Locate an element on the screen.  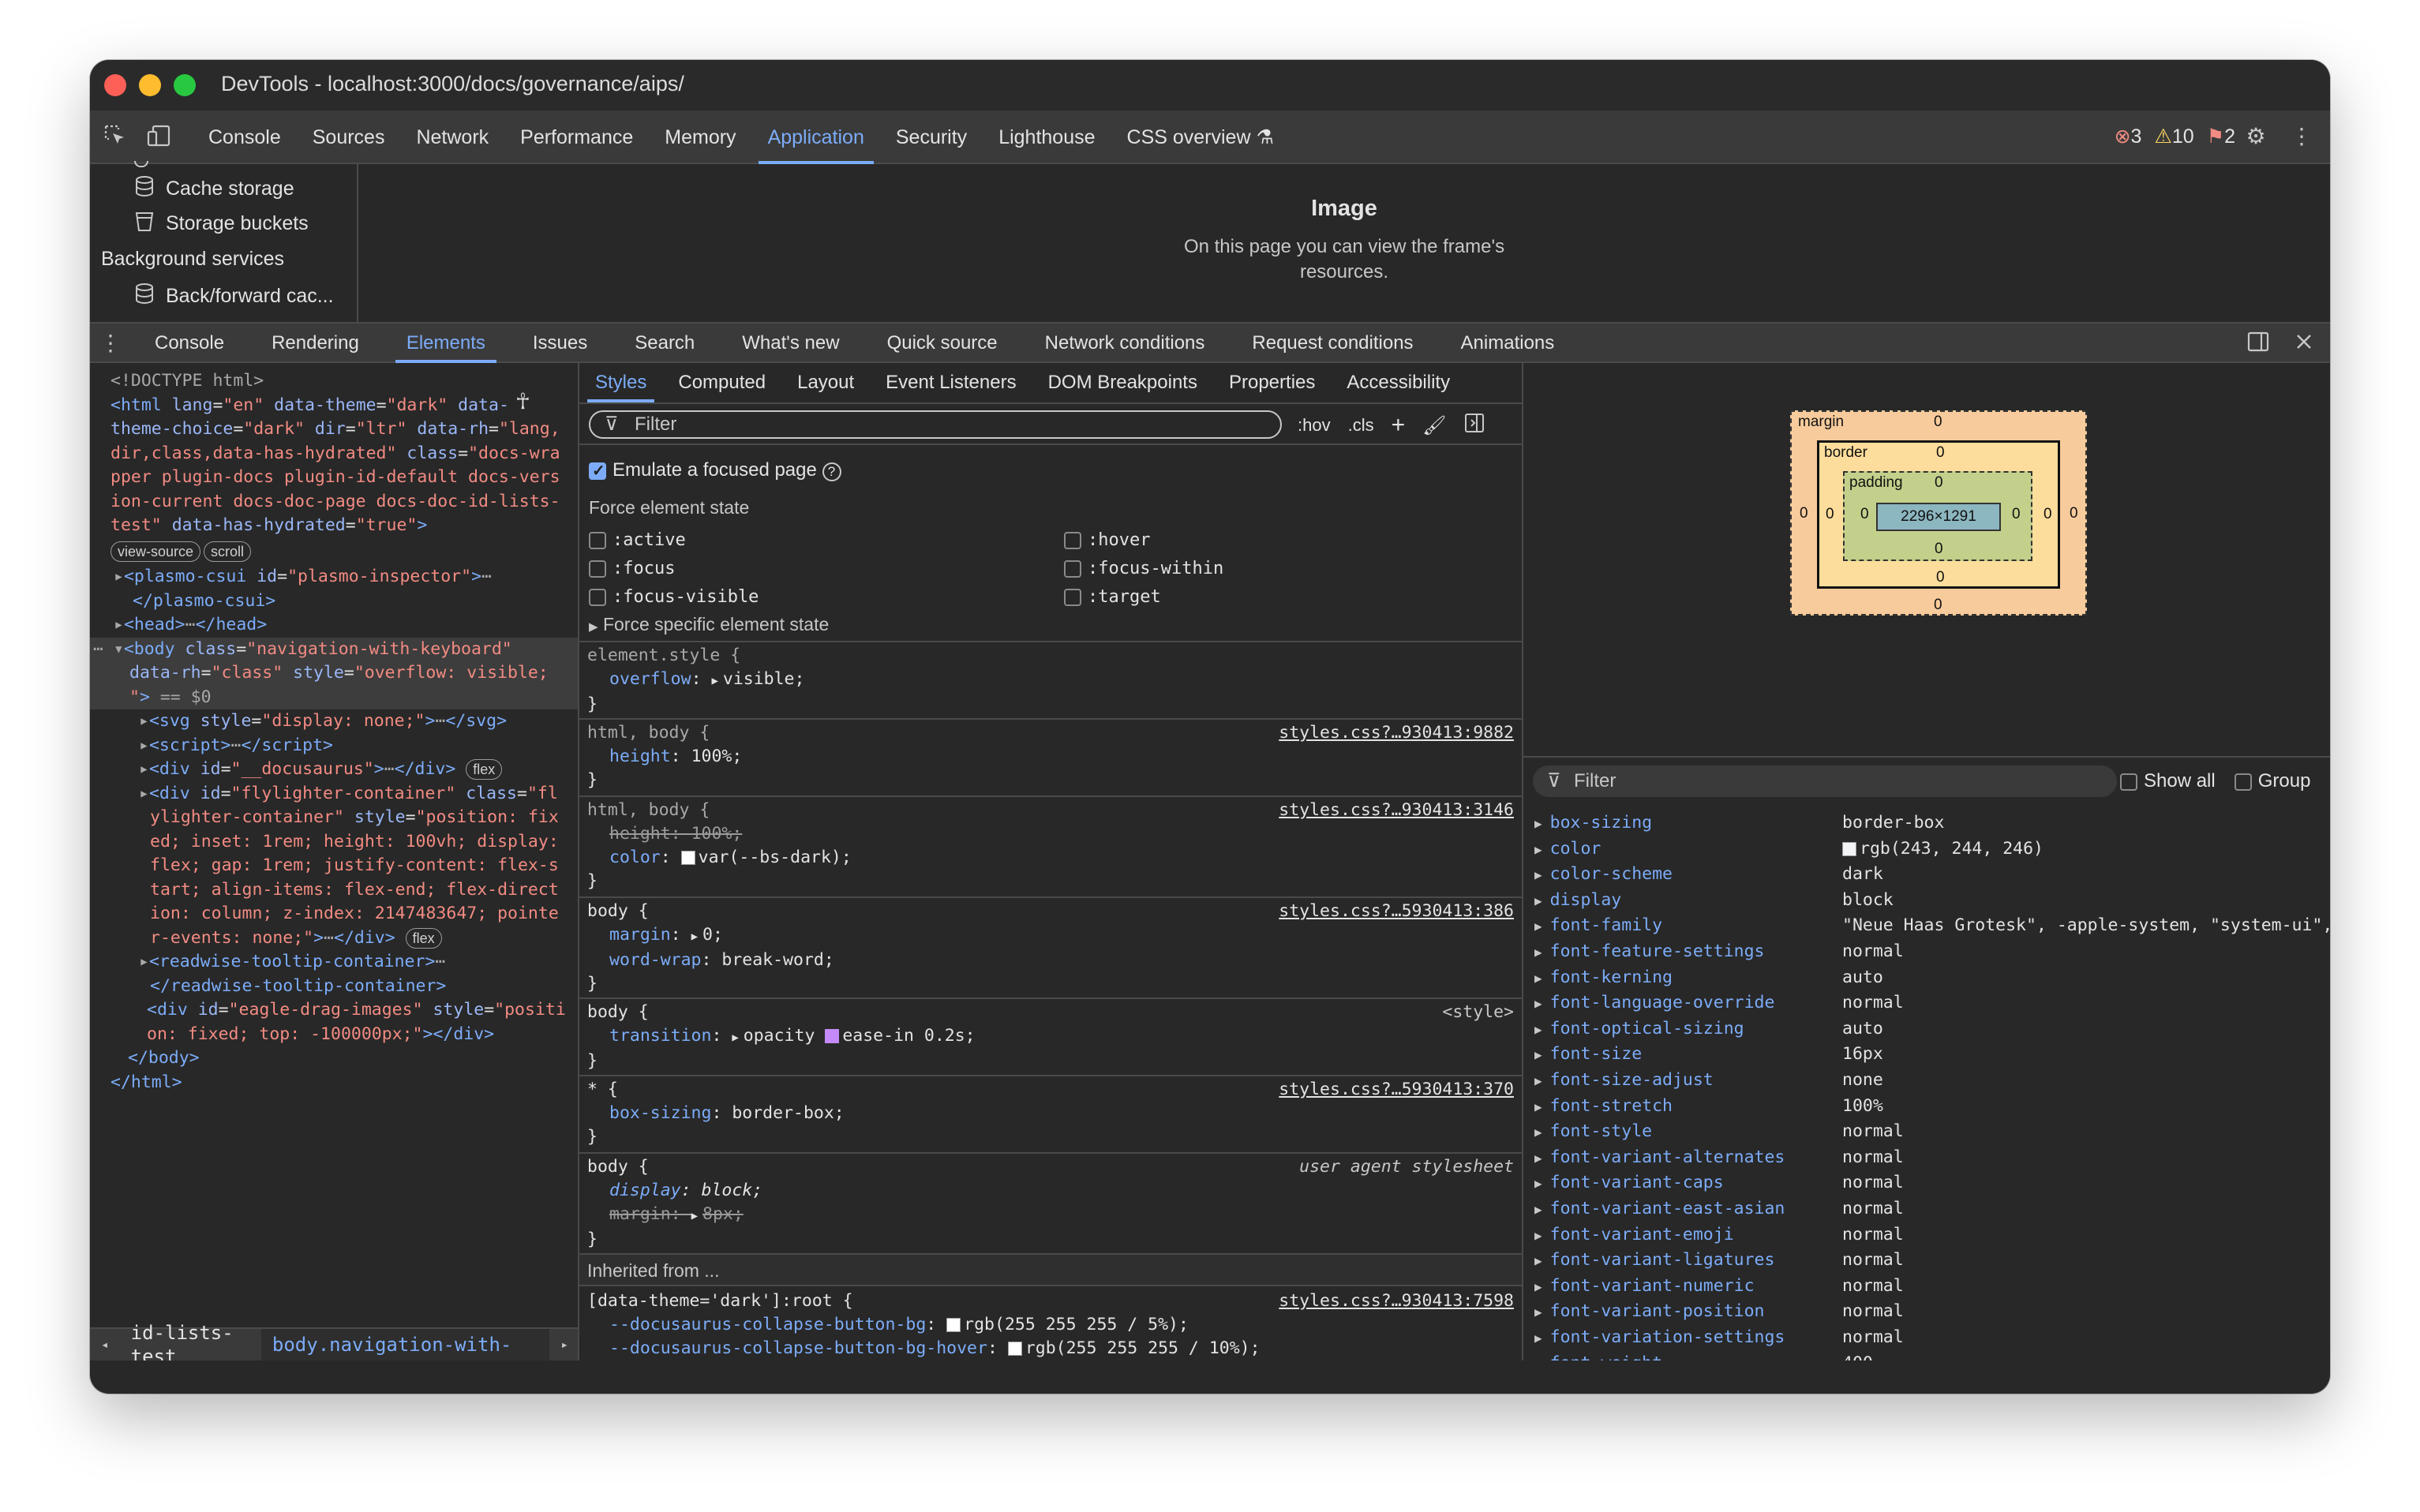
computed-property-font-family: ▶ font-family is located at coordinates (1598, 925).